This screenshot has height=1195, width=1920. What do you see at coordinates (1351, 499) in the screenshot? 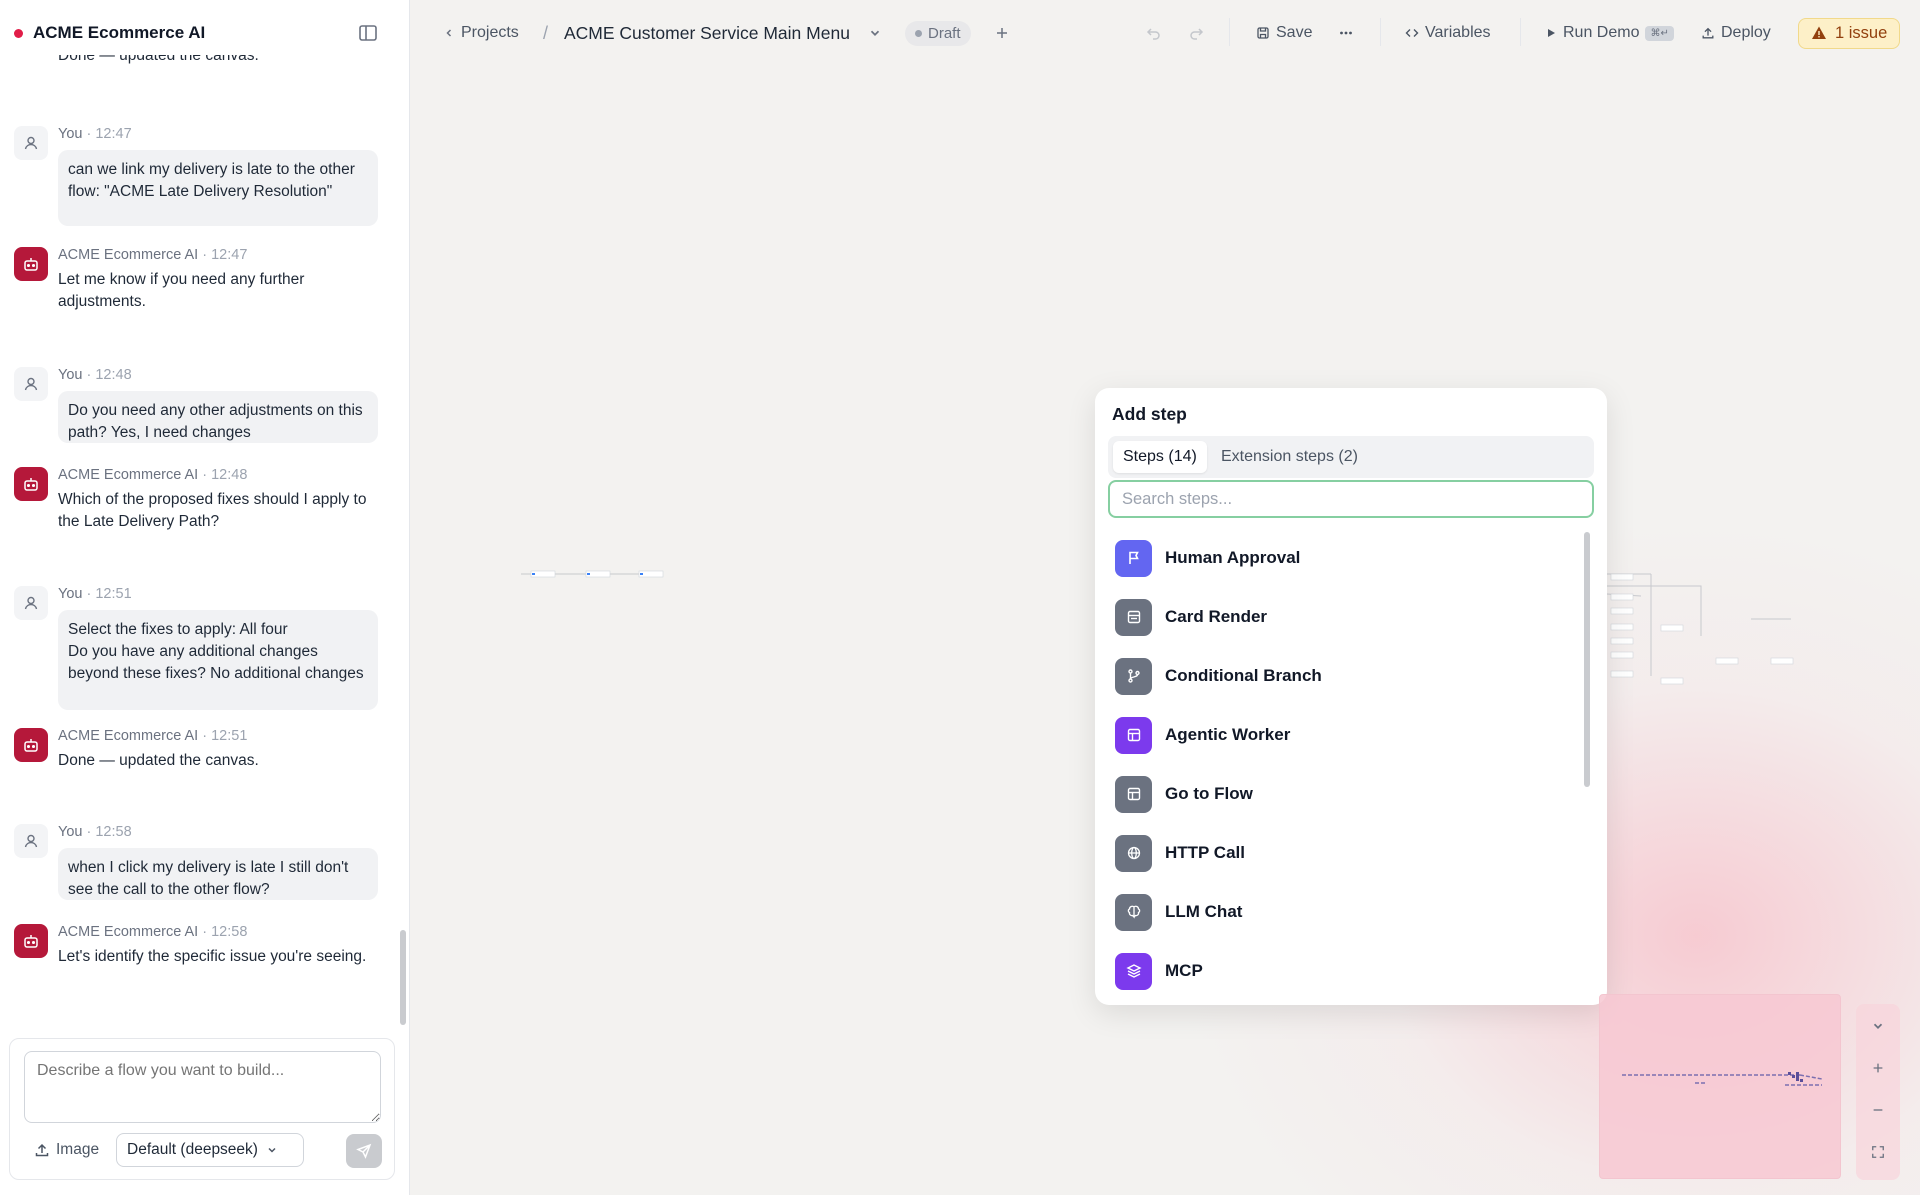
I see `search-steps-input` at bounding box center [1351, 499].